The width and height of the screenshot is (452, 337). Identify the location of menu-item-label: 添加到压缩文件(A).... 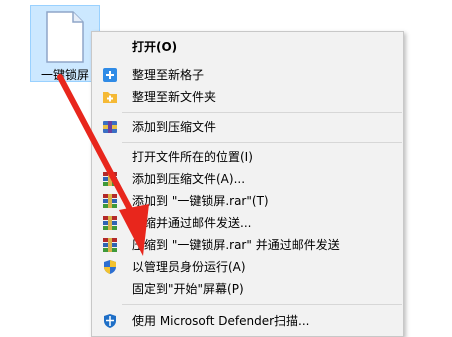
(189, 179).